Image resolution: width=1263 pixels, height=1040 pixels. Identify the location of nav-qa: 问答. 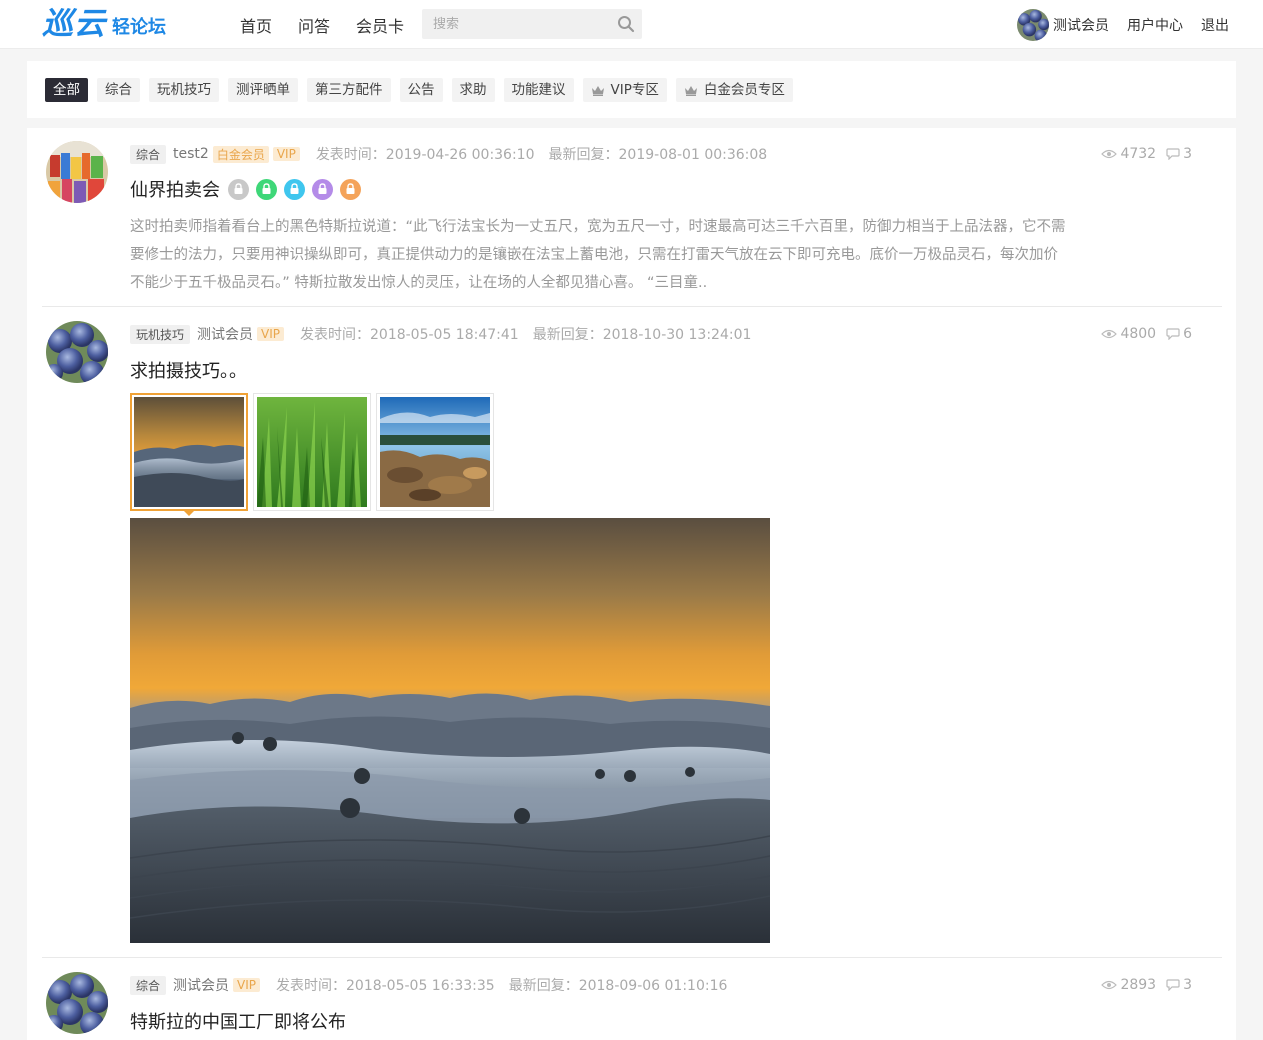
(314, 25).